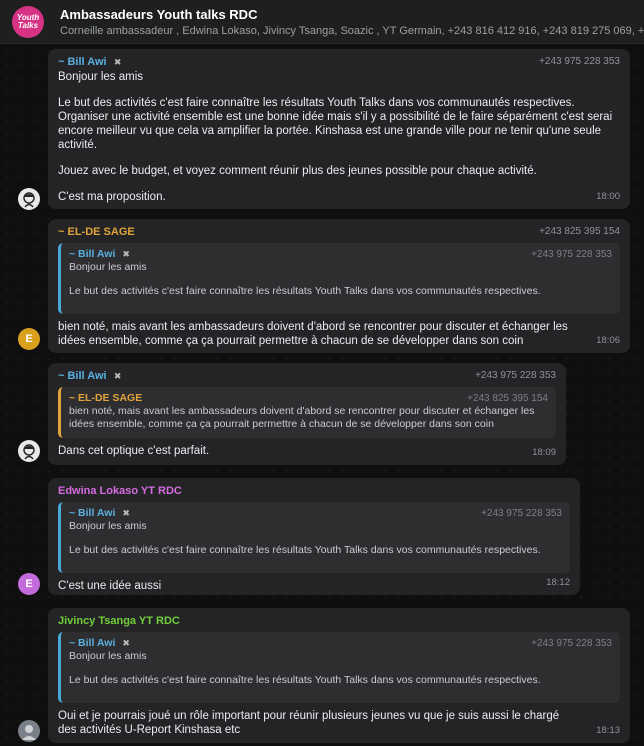  I want to click on quoted-phone: +243 825 395 154, so click(507, 398).